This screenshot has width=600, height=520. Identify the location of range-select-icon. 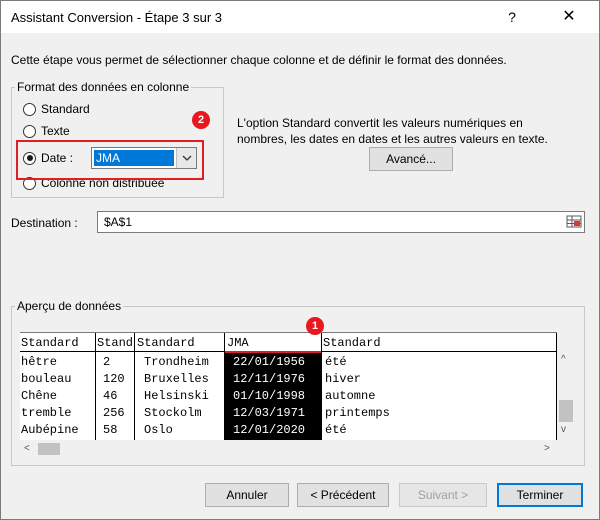
(574, 222).